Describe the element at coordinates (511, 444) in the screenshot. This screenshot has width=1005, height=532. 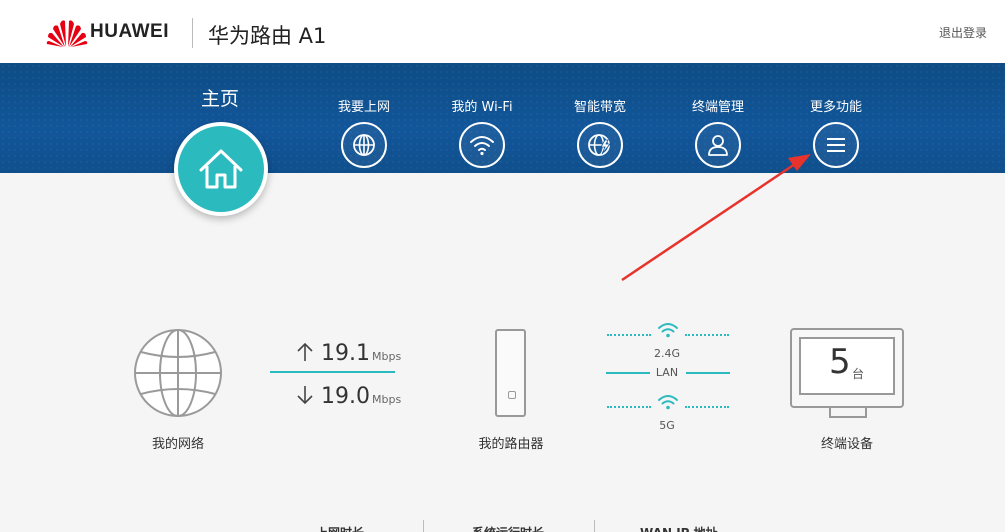
I see `router-label: 我的路由器` at that location.